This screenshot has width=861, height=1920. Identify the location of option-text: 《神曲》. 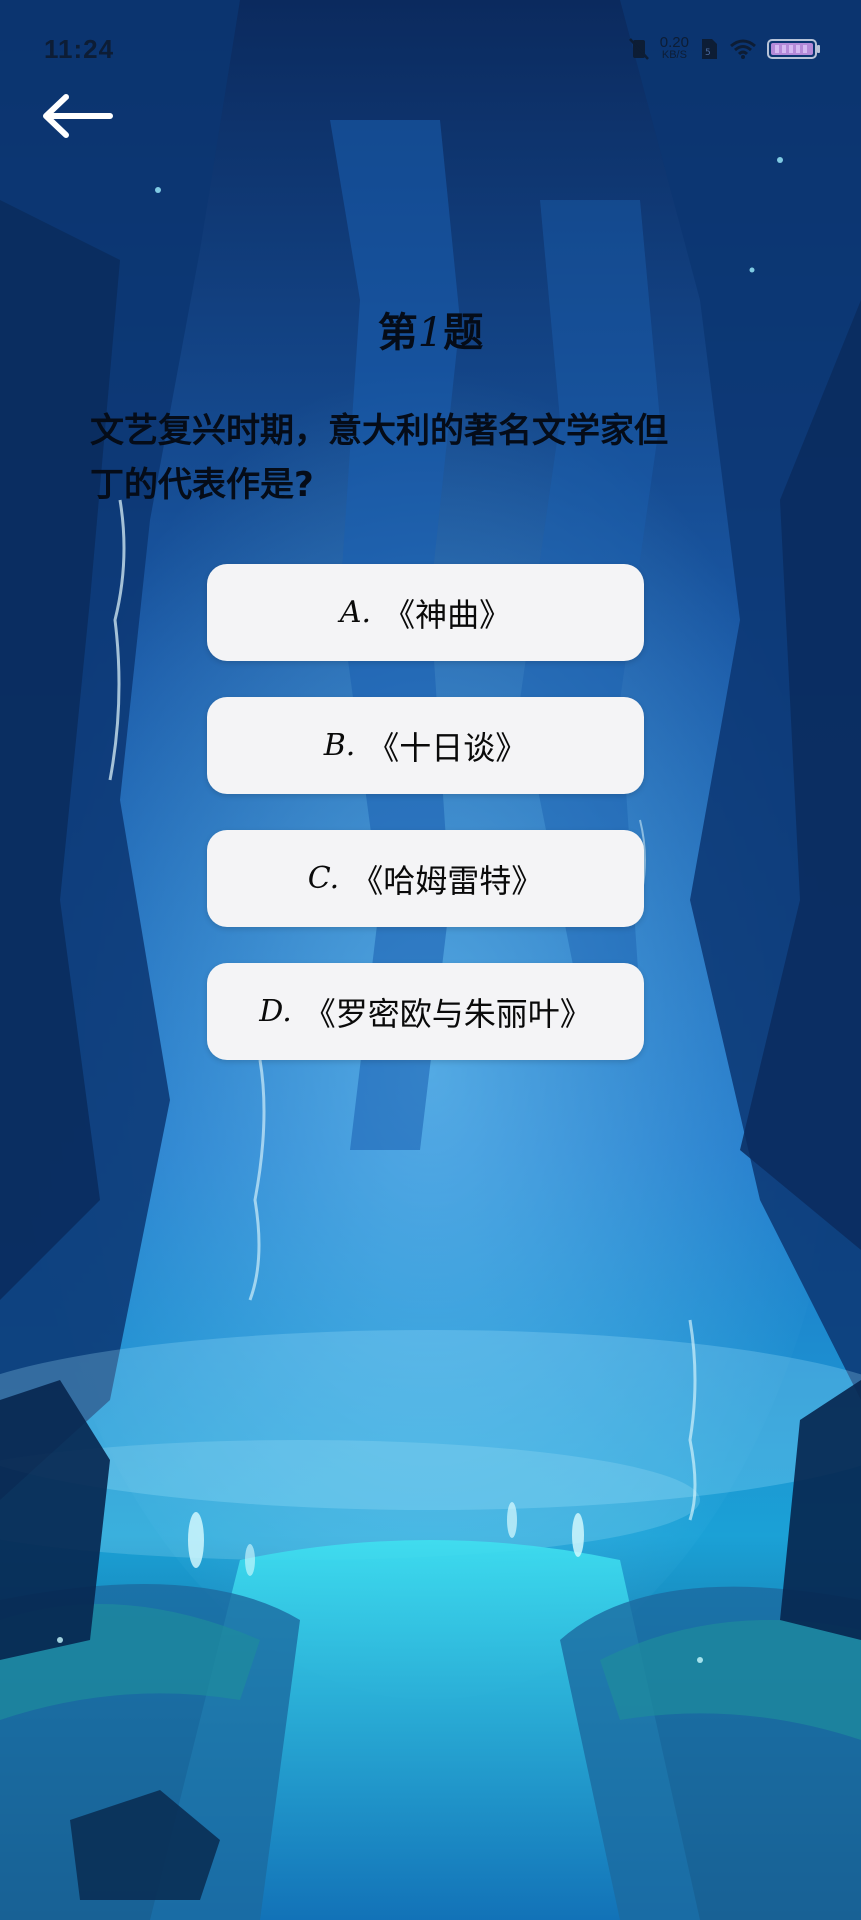
(447, 614).